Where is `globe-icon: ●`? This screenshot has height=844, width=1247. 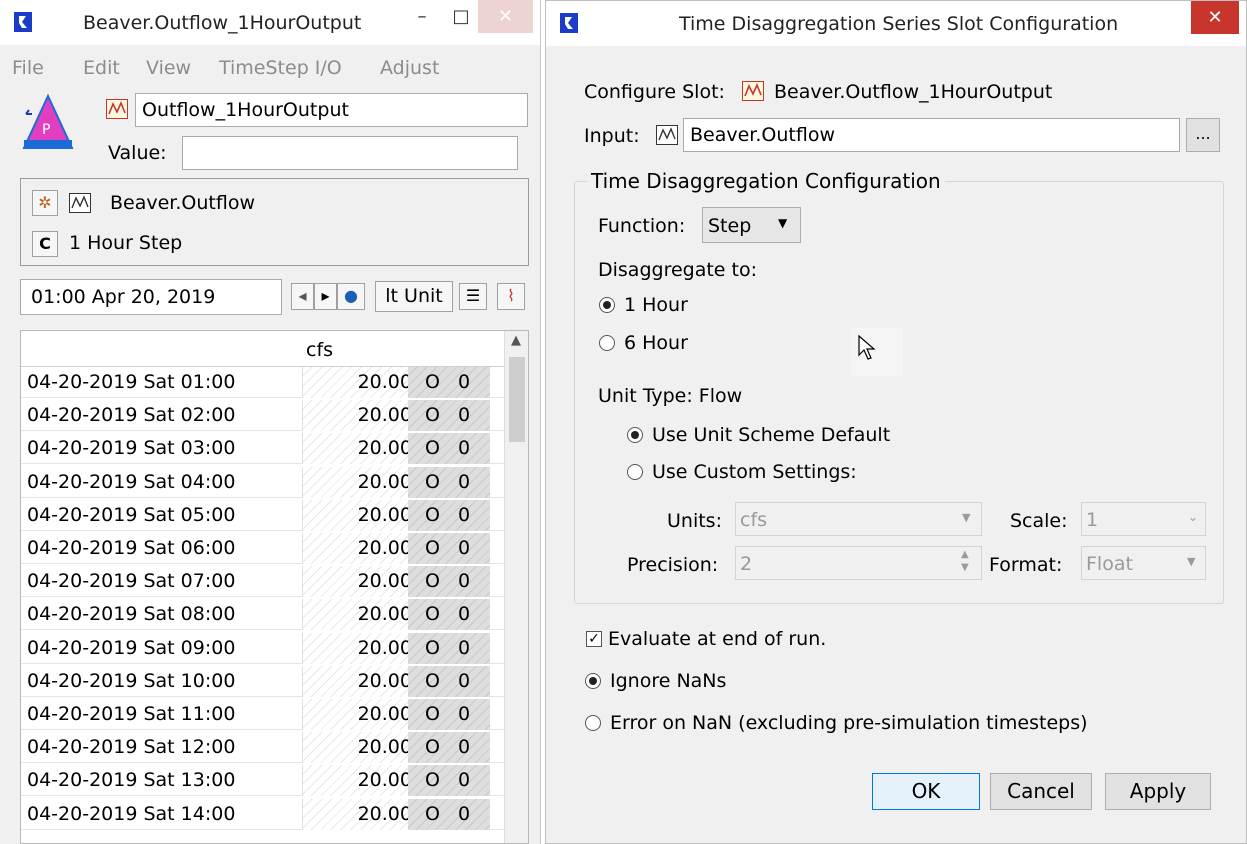 globe-icon: ● is located at coordinates (351, 296).